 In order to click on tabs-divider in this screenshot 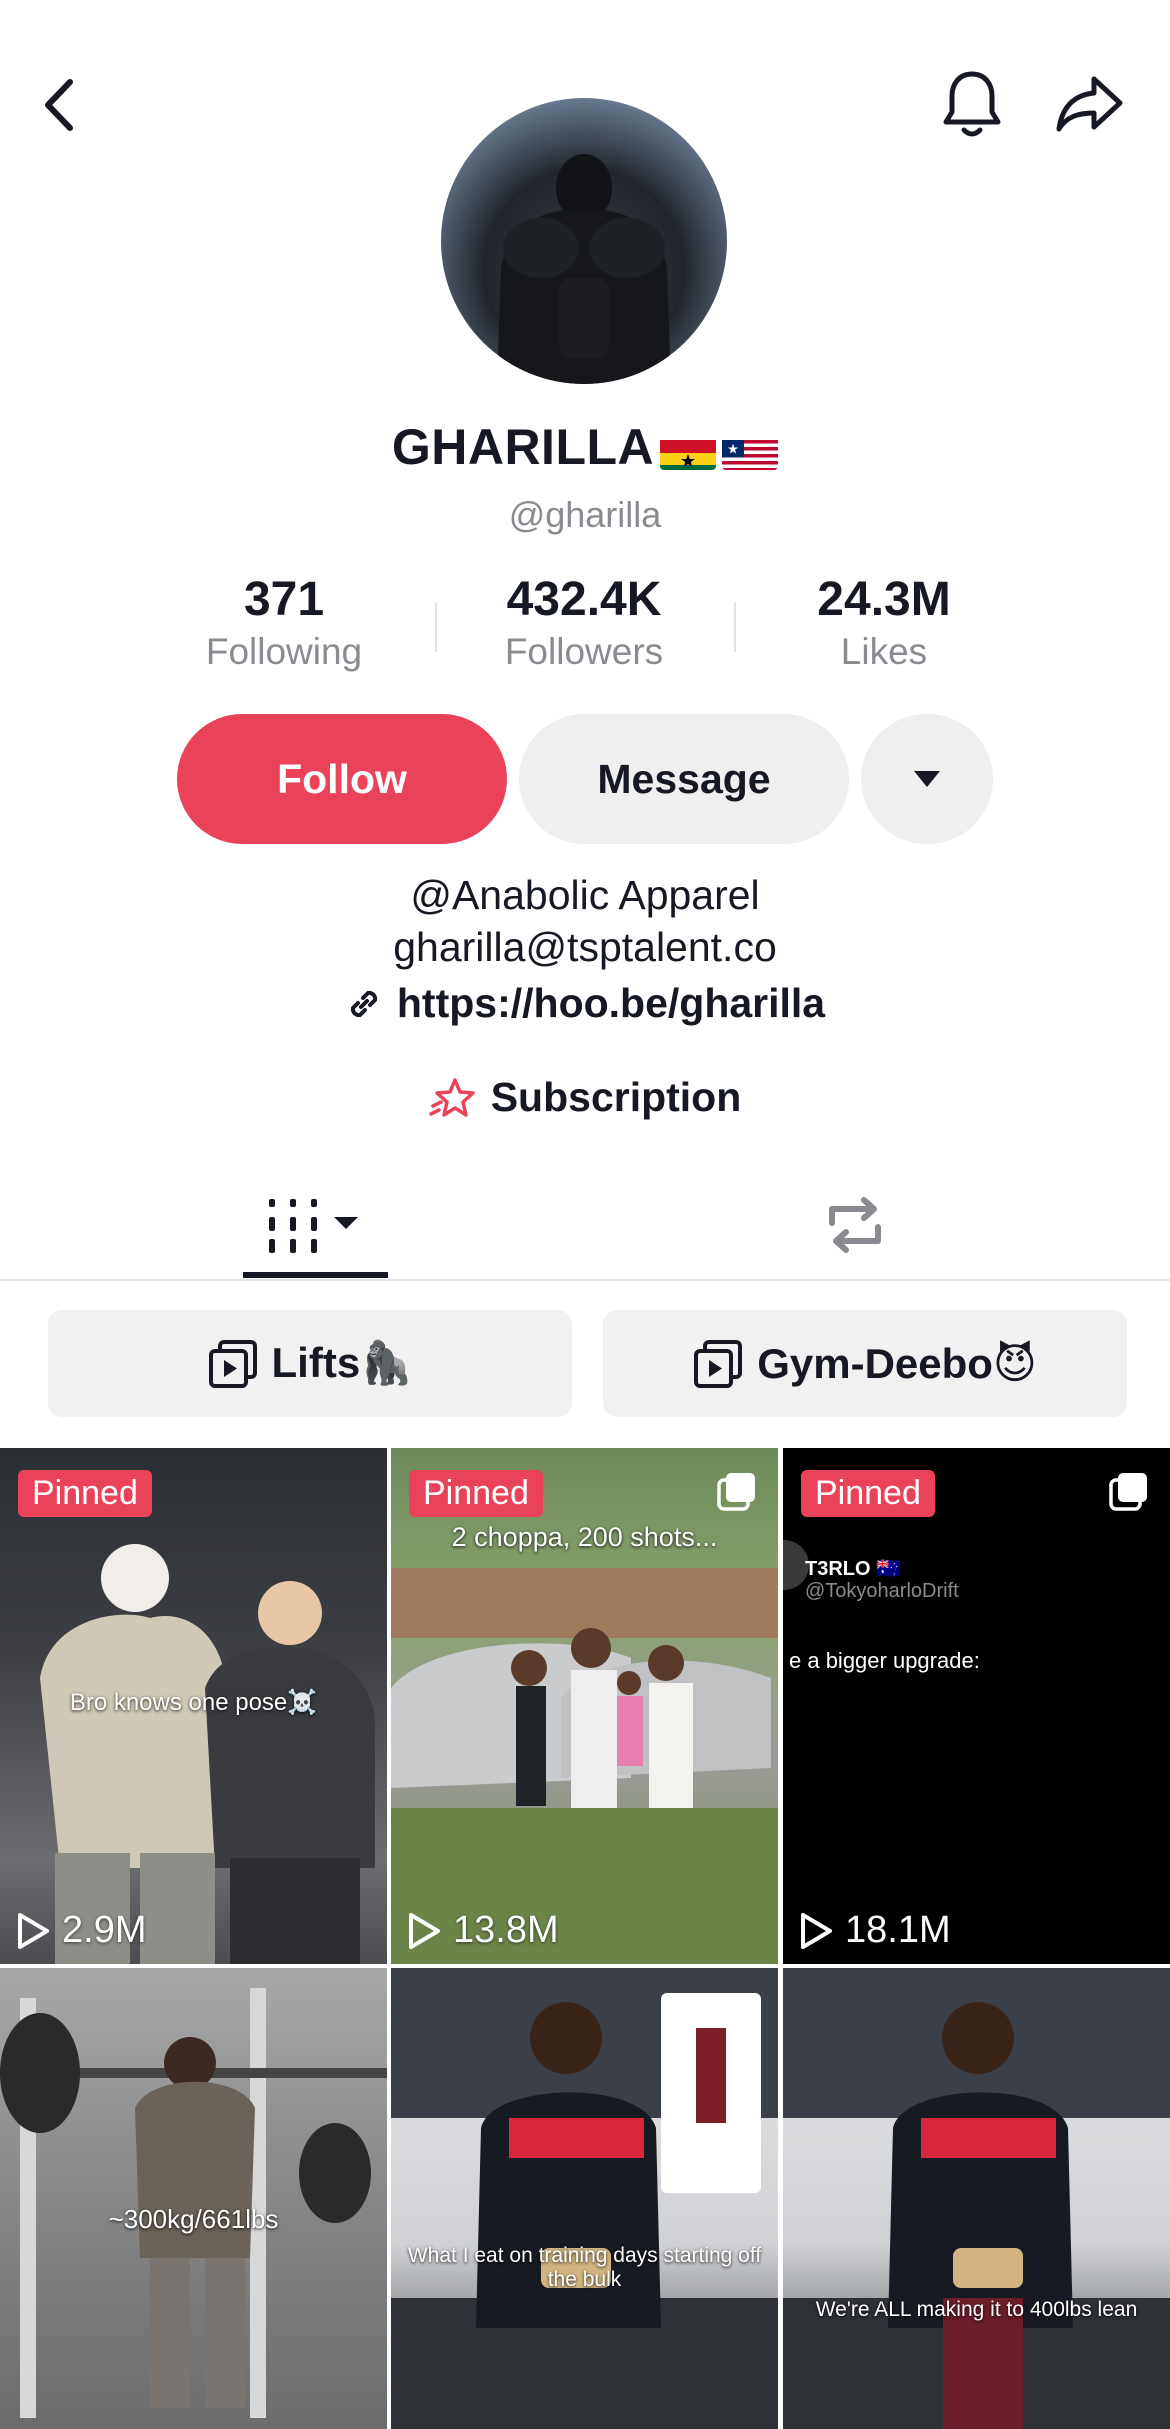, I will do `click(585, 1280)`.